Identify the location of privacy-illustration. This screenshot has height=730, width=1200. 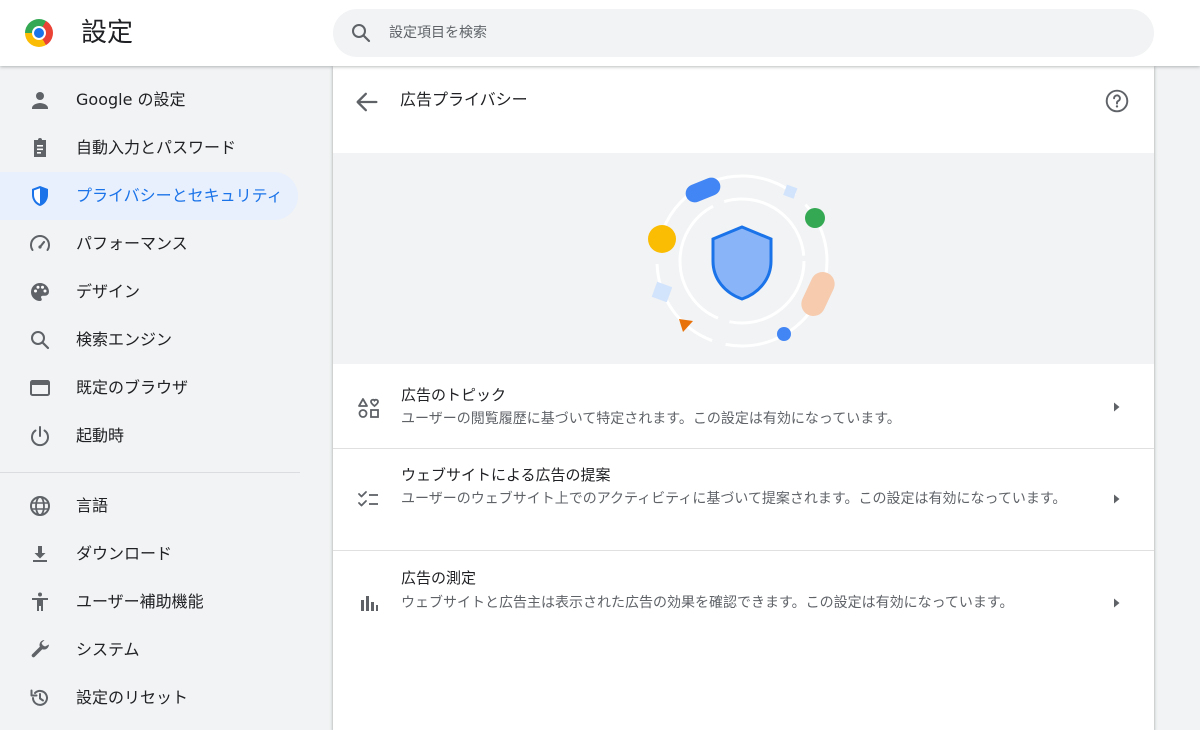
(741, 261).